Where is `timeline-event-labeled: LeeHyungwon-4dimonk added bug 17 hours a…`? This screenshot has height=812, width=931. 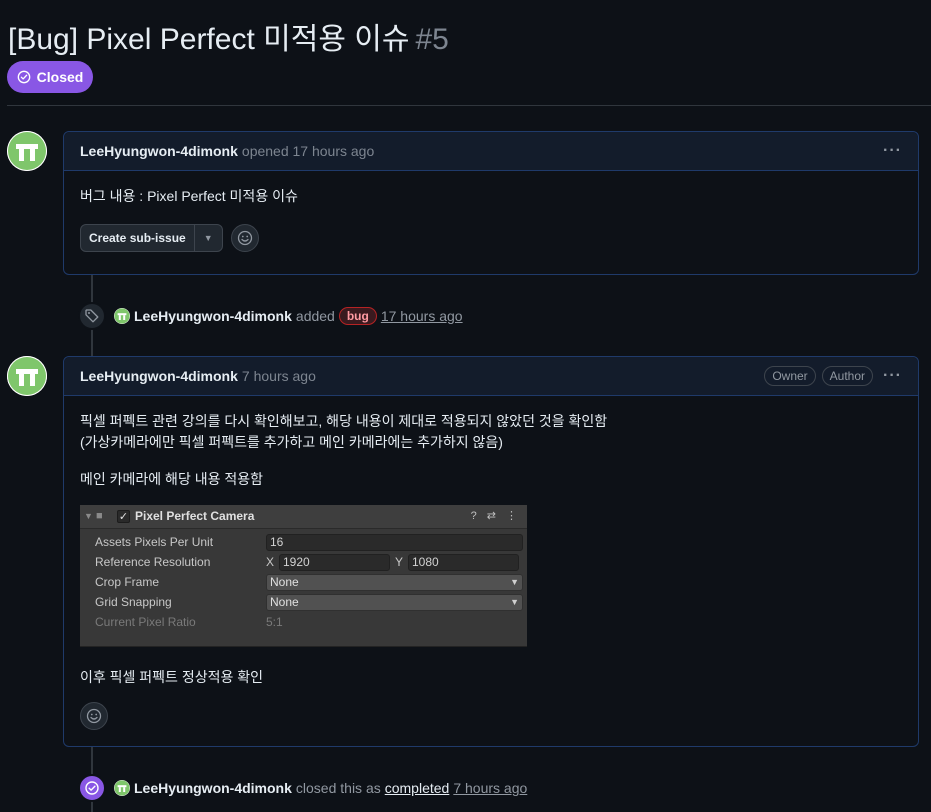
timeline-event-labeled: LeeHyungwon-4dimonk added bug 17 hours a… is located at coordinates (270, 316).